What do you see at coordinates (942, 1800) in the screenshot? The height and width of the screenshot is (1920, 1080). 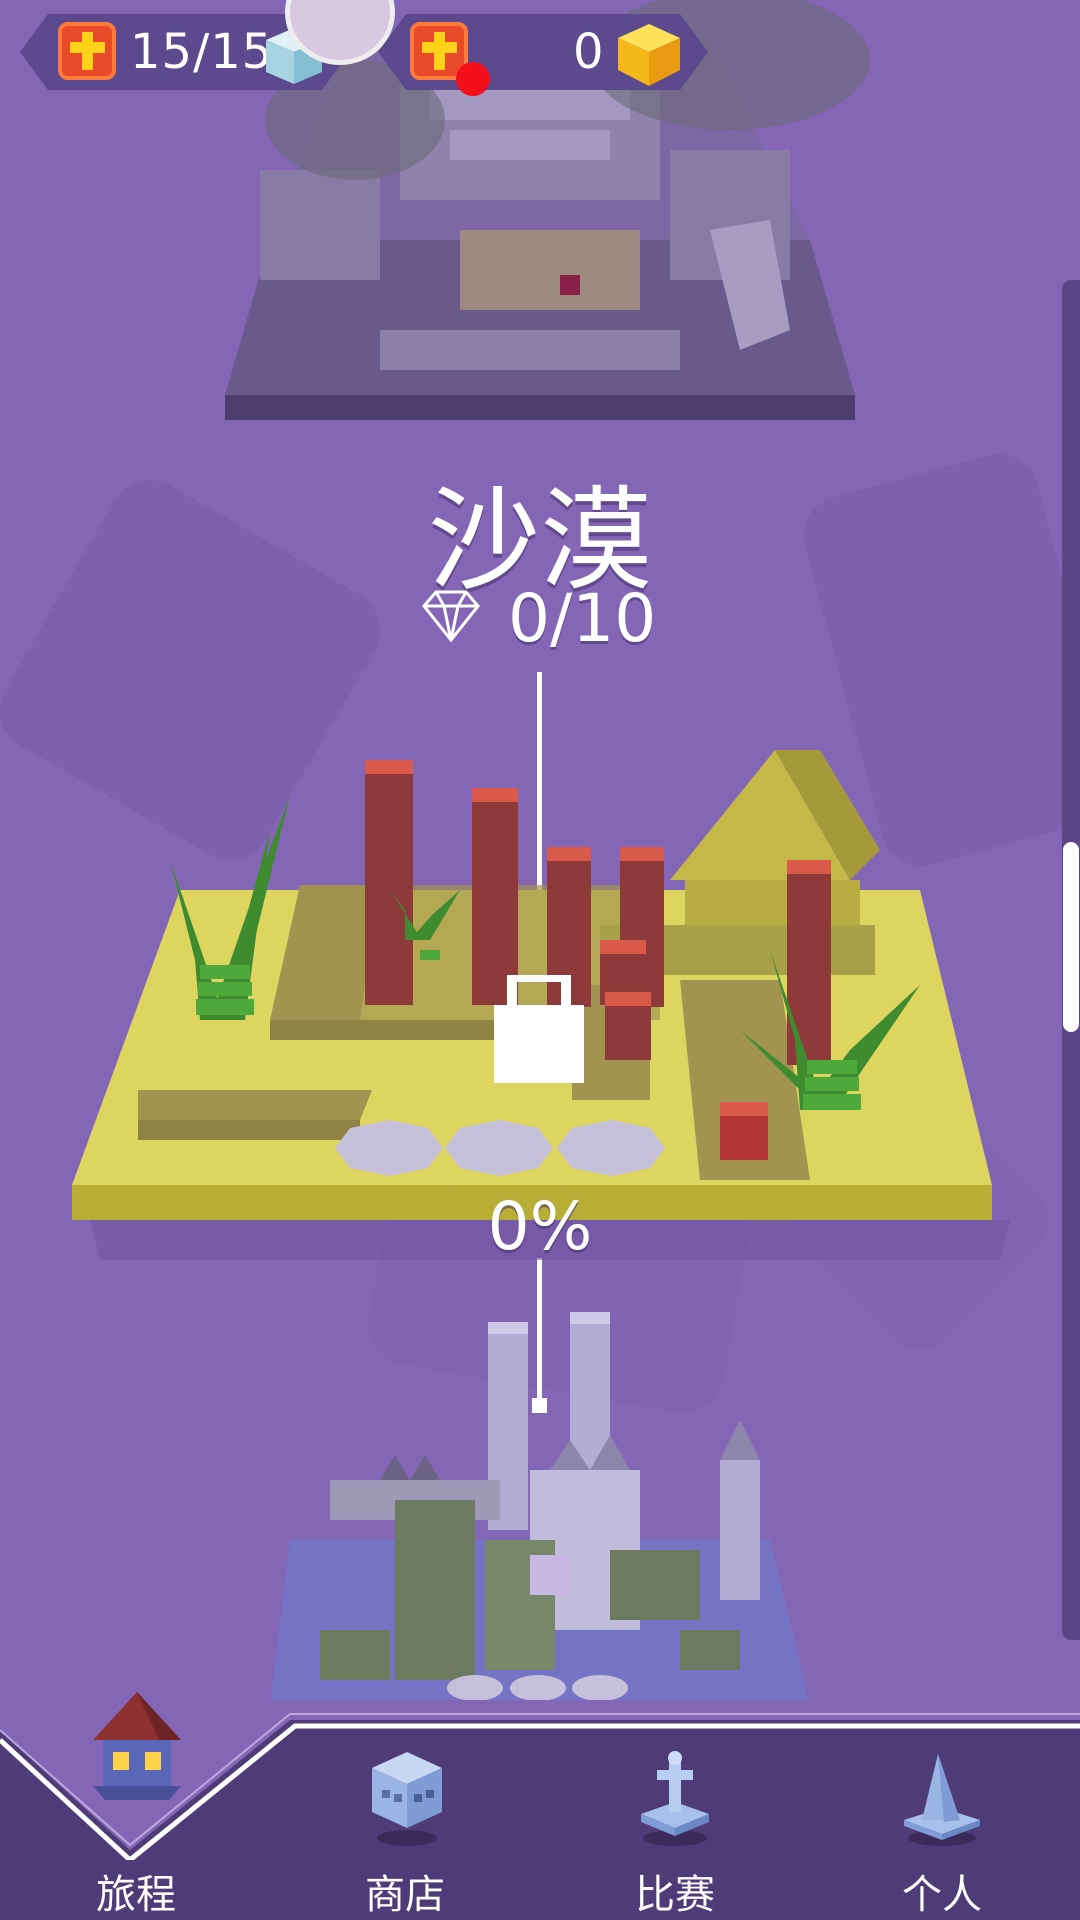 I see `wizard-hat-icon` at bounding box center [942, 1800].